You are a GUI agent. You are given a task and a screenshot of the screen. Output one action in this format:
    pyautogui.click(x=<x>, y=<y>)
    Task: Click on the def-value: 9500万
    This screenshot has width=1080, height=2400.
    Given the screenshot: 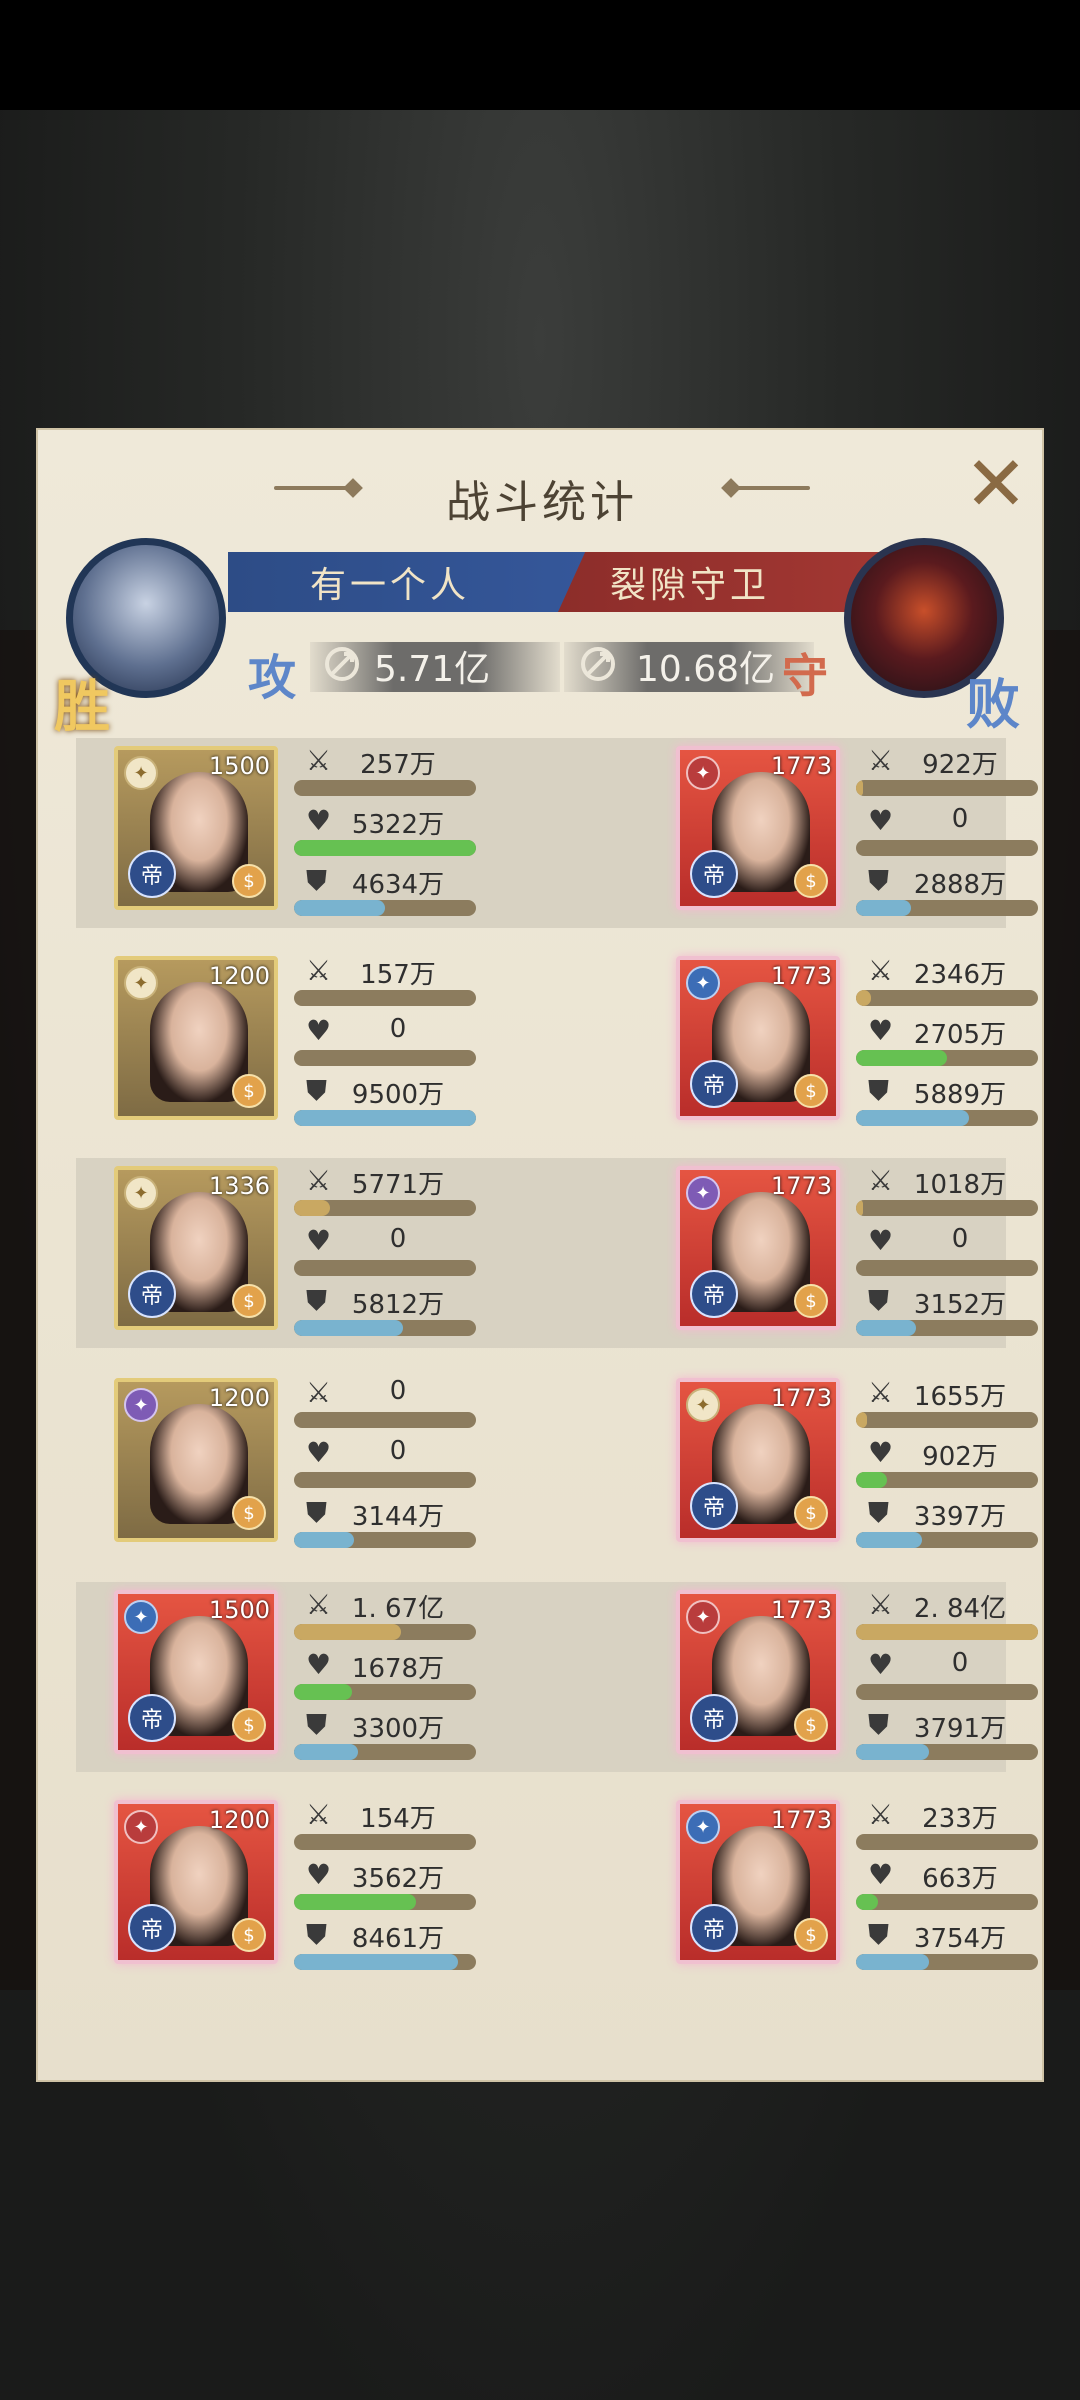 What is the action you would take?
    pyautogui.click(x=398, y=1095)
    